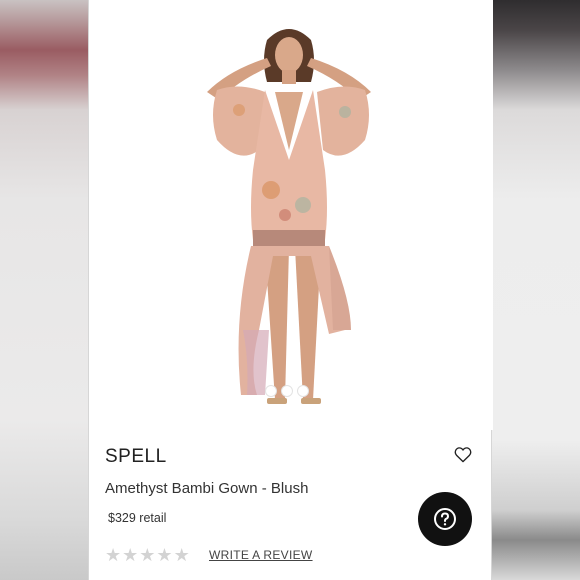 This screenshot has width=580, height=580. What do you see at coordinates (137, 518) in the screenshot?
I see `product-price: $329 retail` at bounding box center [137, 518].